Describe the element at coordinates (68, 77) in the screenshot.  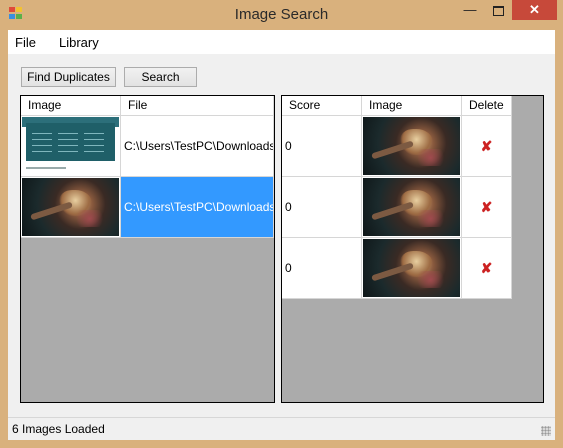
I see `find-duplicates-button: Find Duplicates` at that location.